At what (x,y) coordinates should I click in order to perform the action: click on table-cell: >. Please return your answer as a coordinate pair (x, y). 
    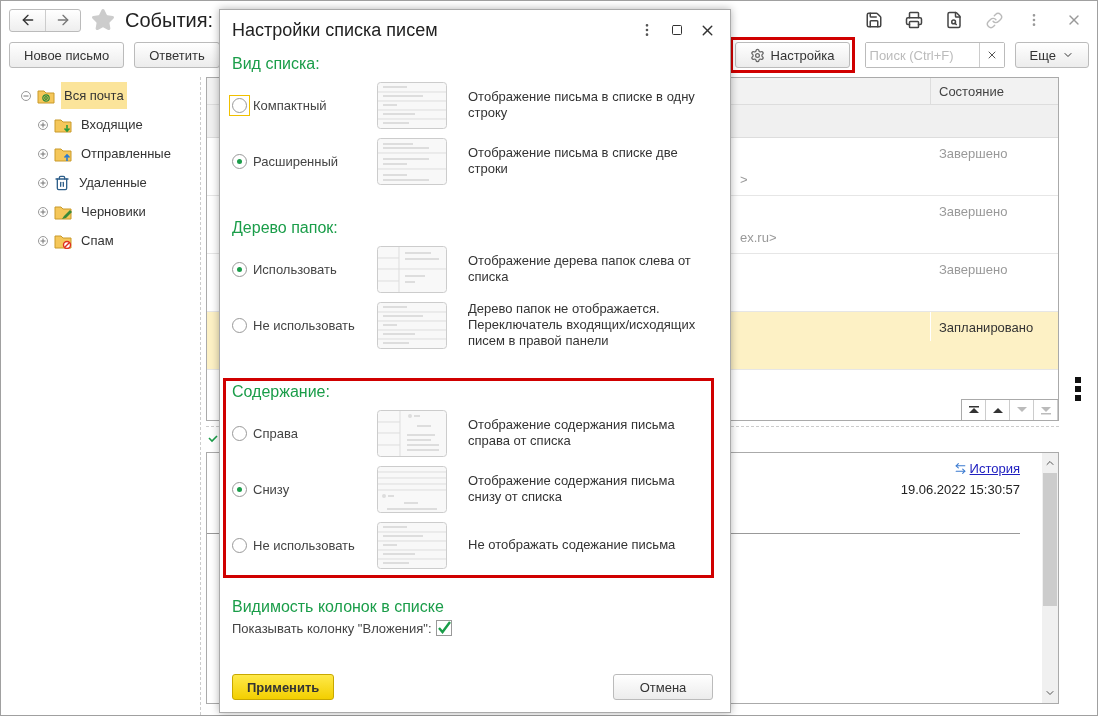
    Looking at the image, I should click on (744, 179).